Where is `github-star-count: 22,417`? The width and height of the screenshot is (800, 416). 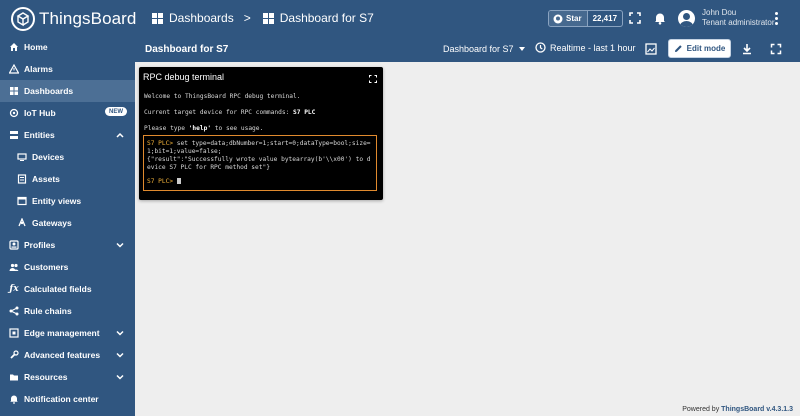 github-star-count: 22,417 is located at coordinates (604, 18).